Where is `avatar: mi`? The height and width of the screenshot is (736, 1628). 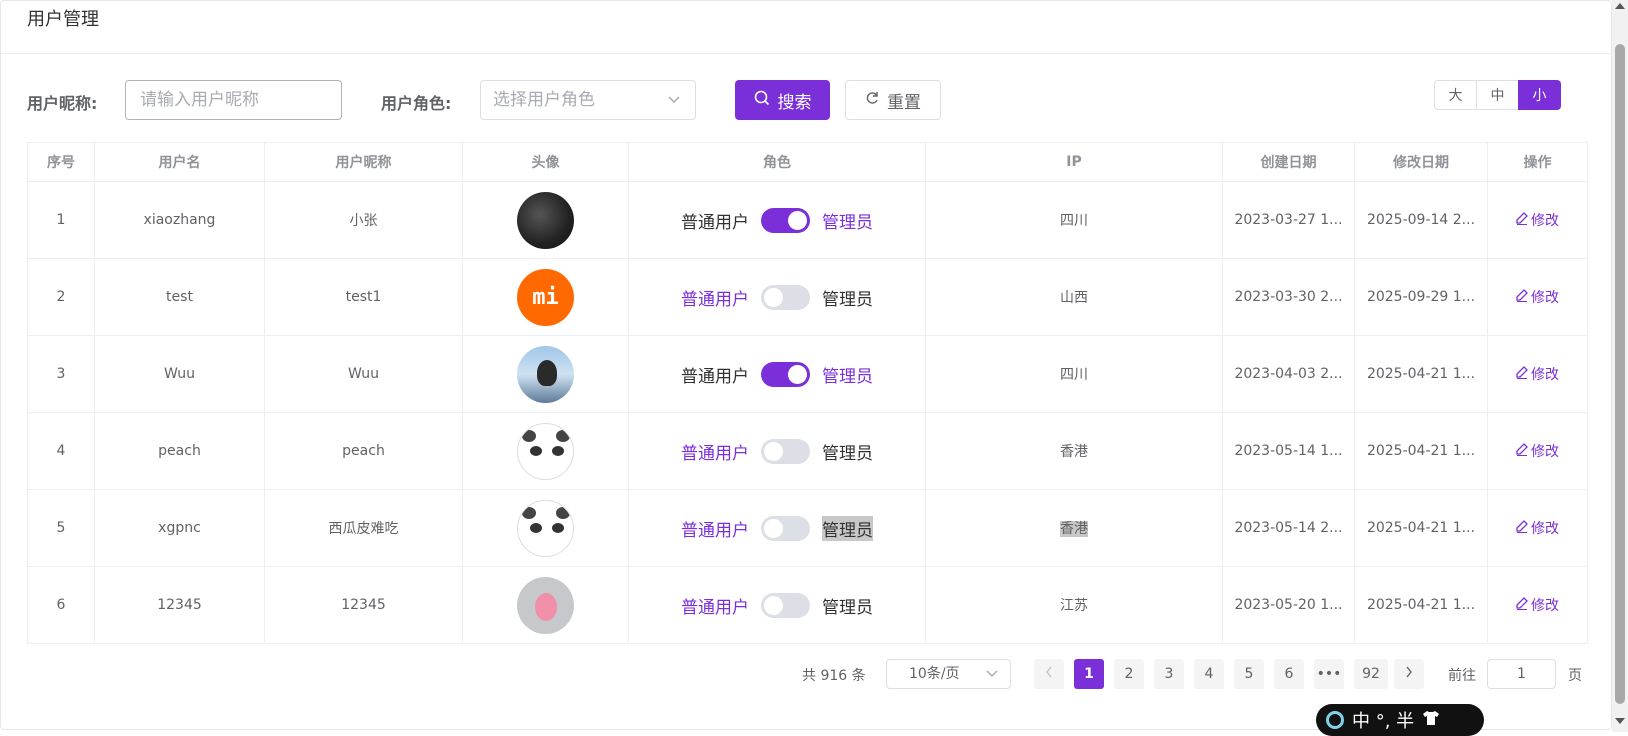 avatar: mi is located at coordinates (545, 297).